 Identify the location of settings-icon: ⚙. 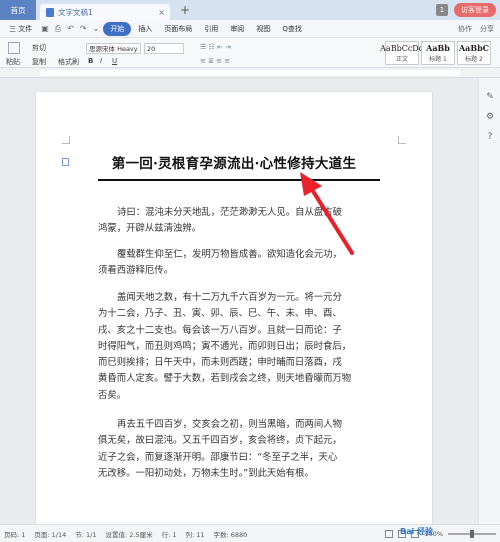
(490, 118).